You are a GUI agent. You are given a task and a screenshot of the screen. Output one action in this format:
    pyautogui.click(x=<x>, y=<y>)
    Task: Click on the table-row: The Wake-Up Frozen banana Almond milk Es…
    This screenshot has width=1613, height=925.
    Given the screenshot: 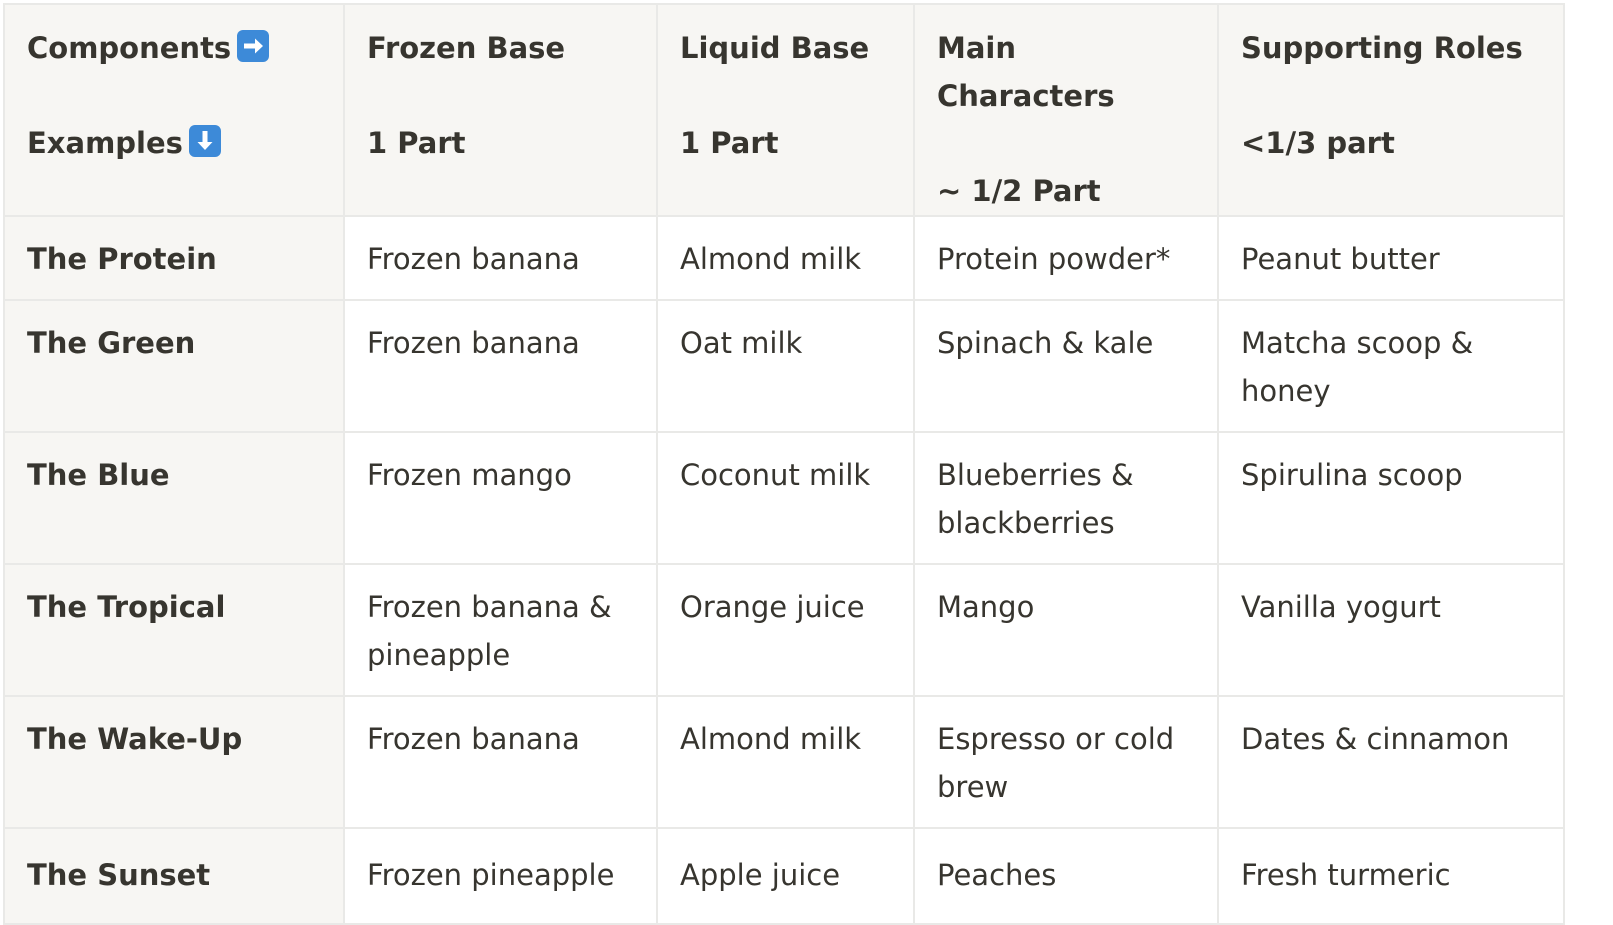 What is the action you would take?
    pyautogui.click(x=784, y=762)
    